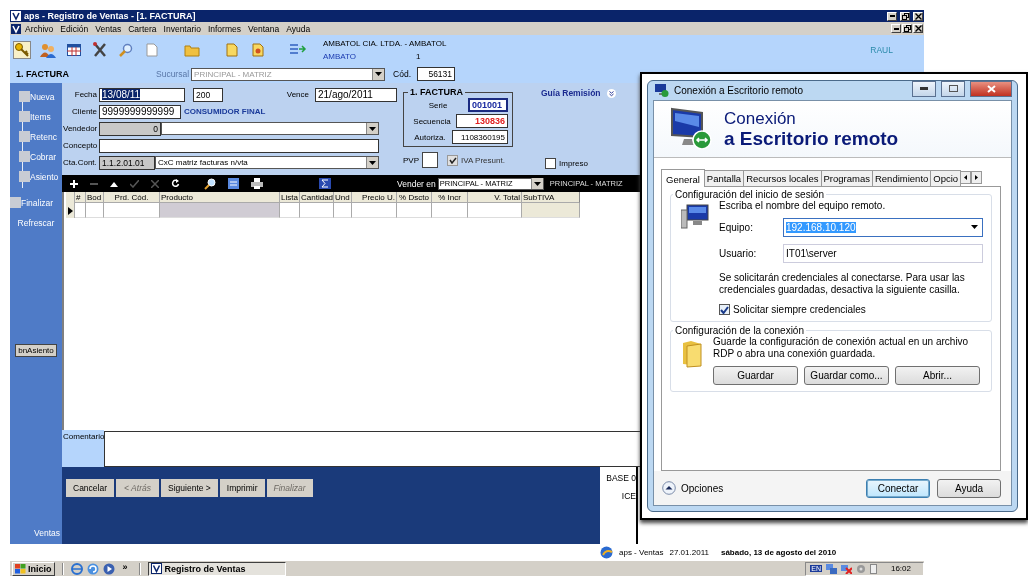 The height and width of the screenshot is (576, 1028). Describe the element at coordinates (414, 197) in the screenshot. I see `column-header: % Dscto` at that location.